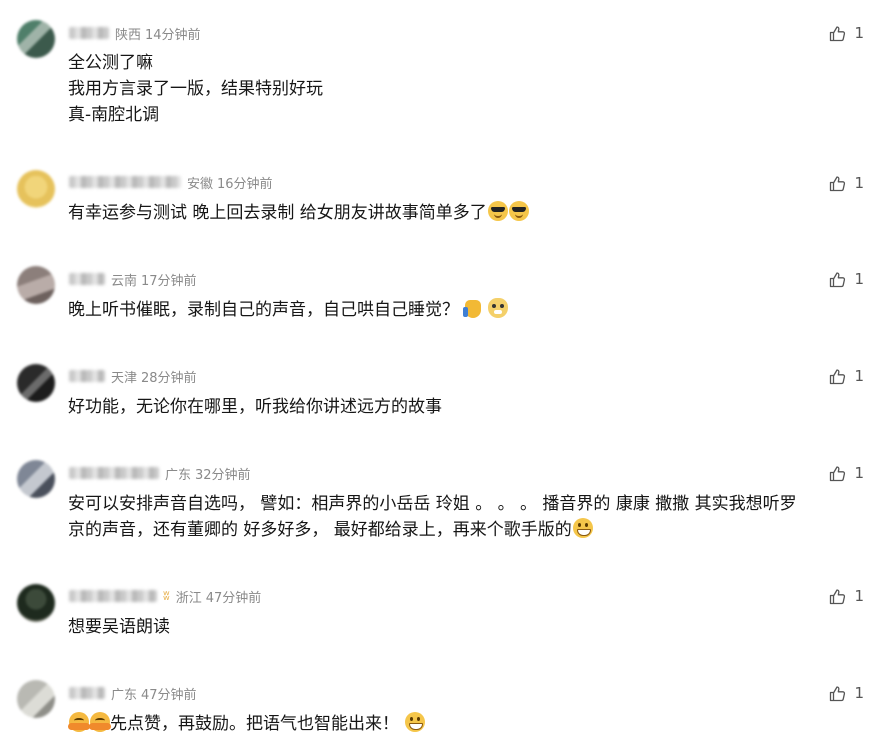 The image size is (876, 745). I want to click on region-label: 云南, so click(124, 281).